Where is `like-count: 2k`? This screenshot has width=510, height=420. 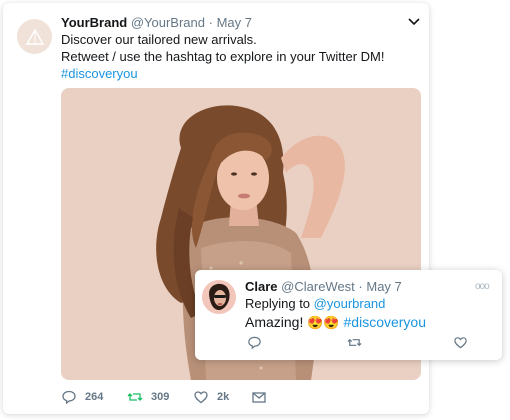
like-count: 2k is located at coordinates (223, 397).